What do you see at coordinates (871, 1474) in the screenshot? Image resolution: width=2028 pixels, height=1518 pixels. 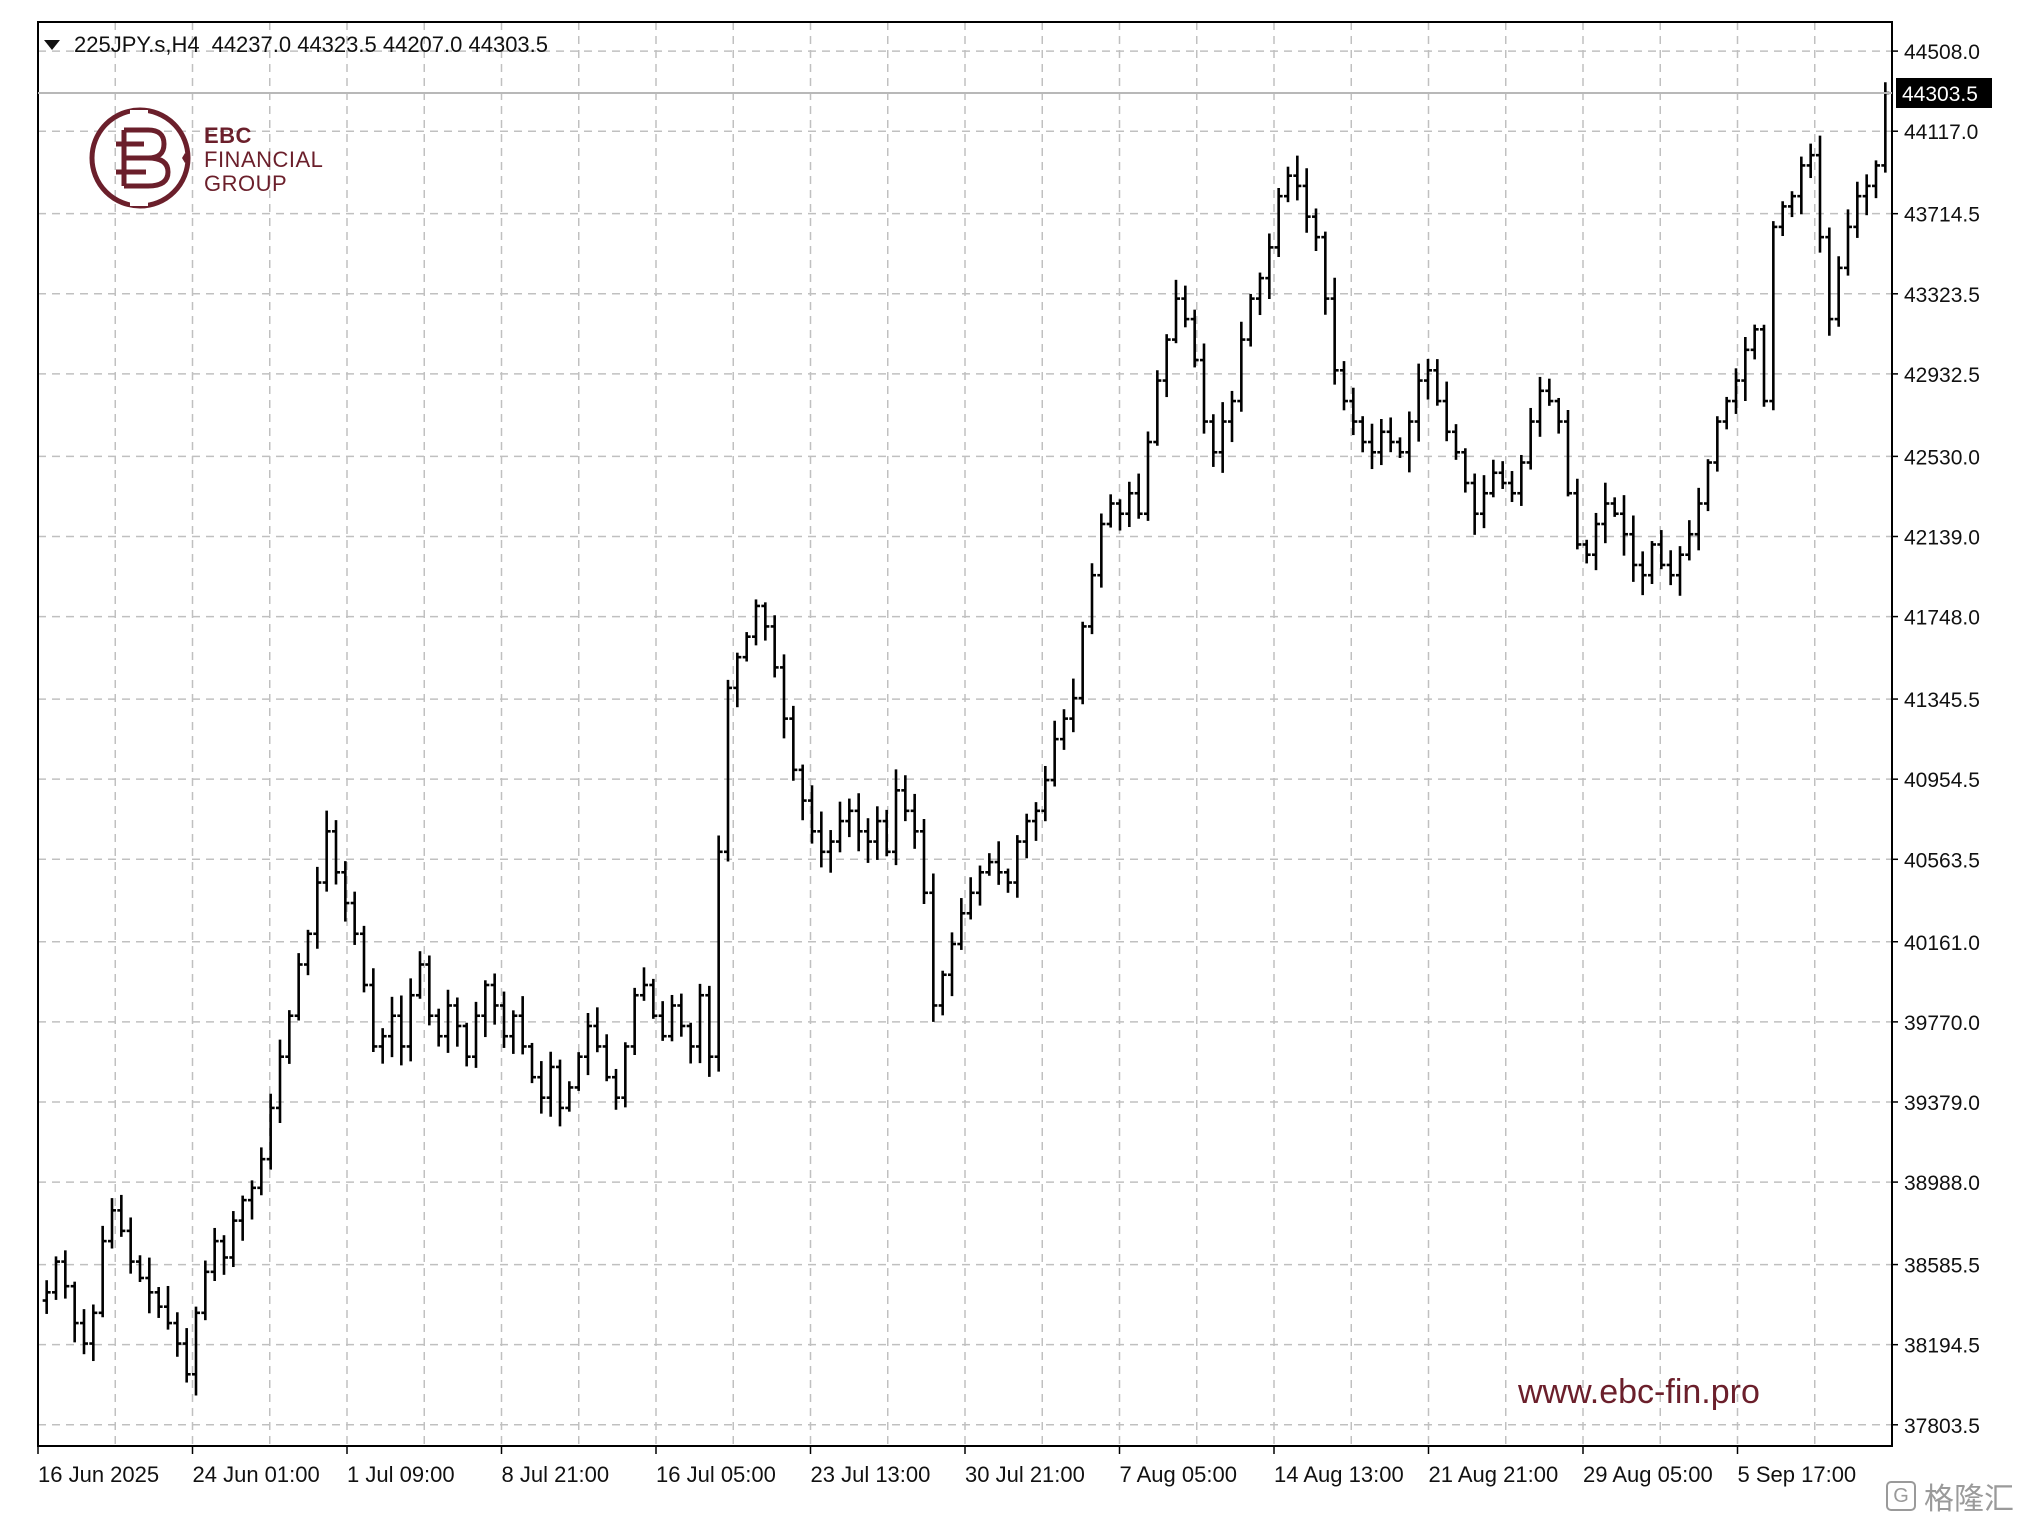 I see `x-tick-label: 23 Jul 13:00` at bounding box center [871, 1474].